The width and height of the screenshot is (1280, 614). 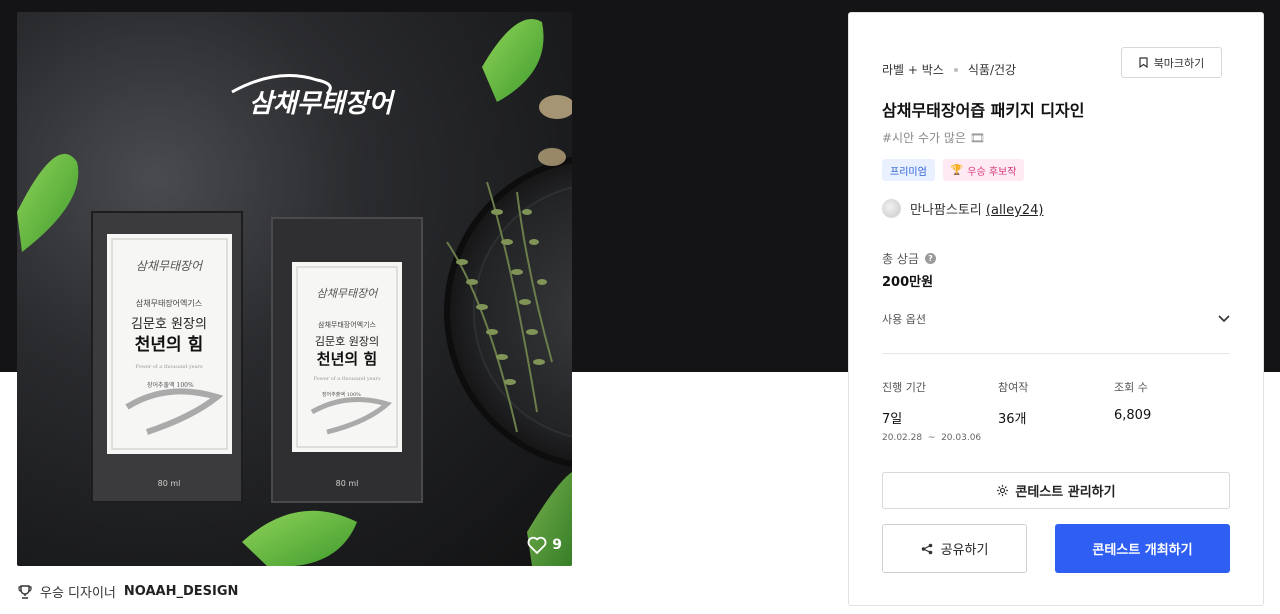 I want to click on plate, so click(x=508, y=312).